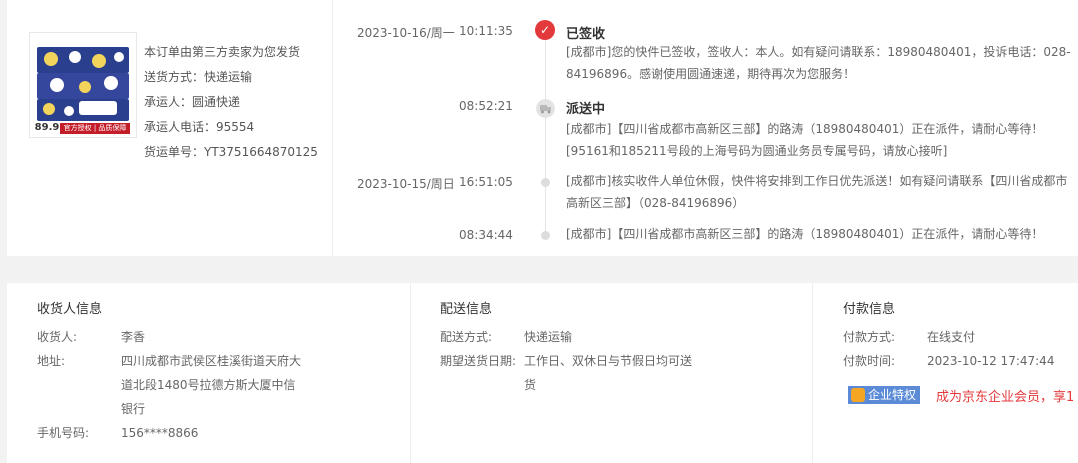  What do you see at coordinates (160, 433) in the screenshot?
I see `receiver-phone: 156****8866` at bounding box center [160, 433].